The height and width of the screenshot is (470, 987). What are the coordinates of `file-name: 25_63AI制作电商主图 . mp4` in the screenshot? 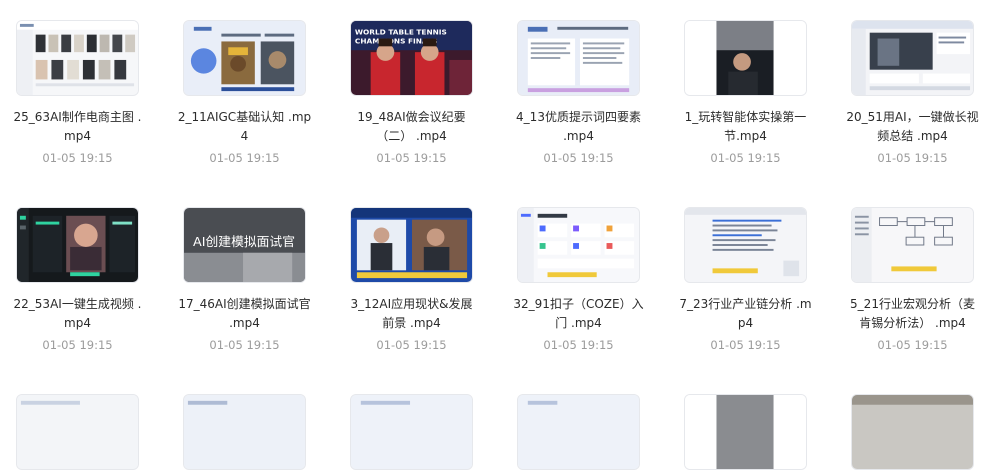 It's located at (77, 127).